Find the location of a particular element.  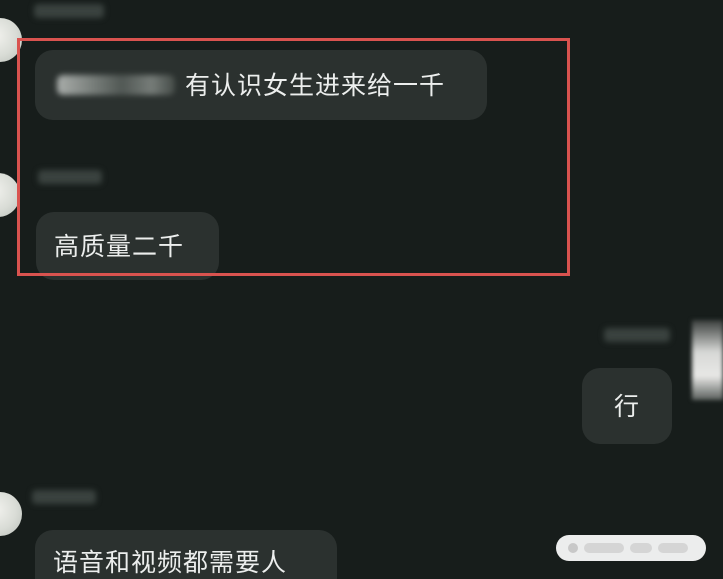

message-bubble: 行 is located at coordinates (627, 406).